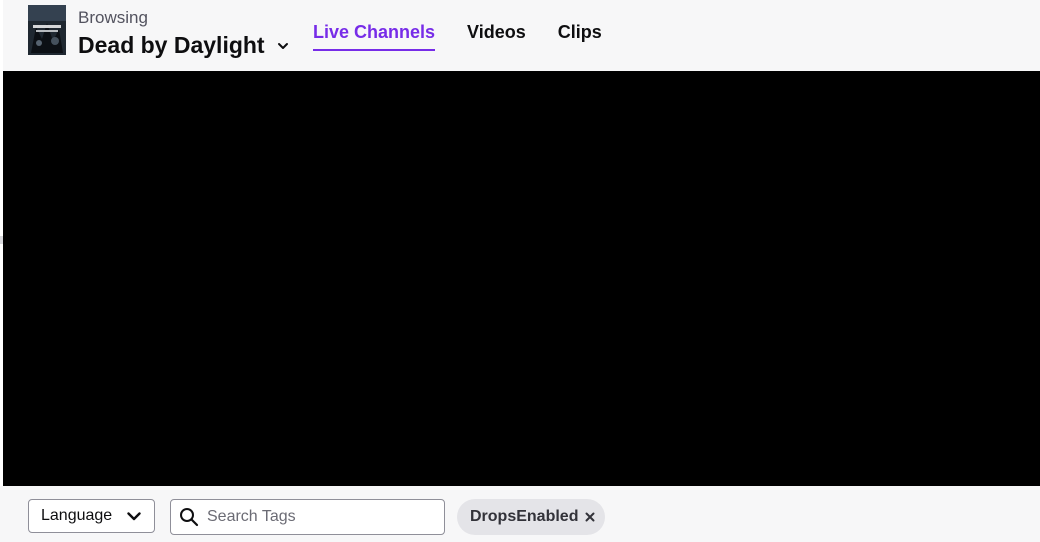 Image resolution: width=1040 pixels, height=542 pixels. I want to click on browsing-label: Browsing, so click(113, 17).